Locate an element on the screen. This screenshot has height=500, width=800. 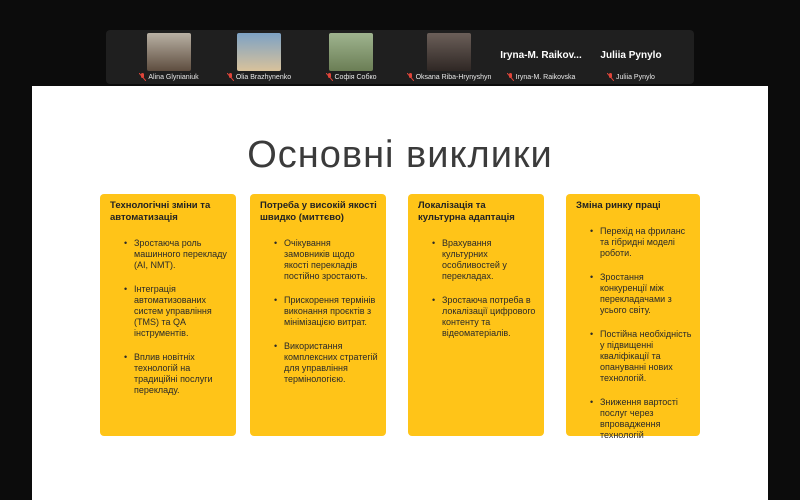
slide-title: Основні виклики is located at coordinates (400, 155).